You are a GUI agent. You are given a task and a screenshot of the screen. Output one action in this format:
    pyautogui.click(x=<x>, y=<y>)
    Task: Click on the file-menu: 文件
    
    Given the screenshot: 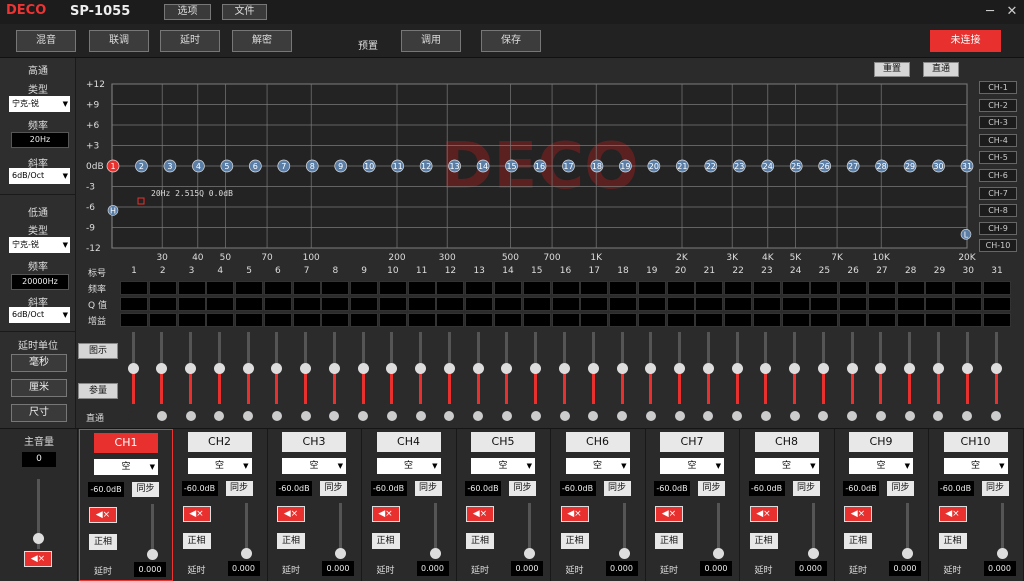 What is the action you would take?
    pyautogui.click(x=244, y=12)
    